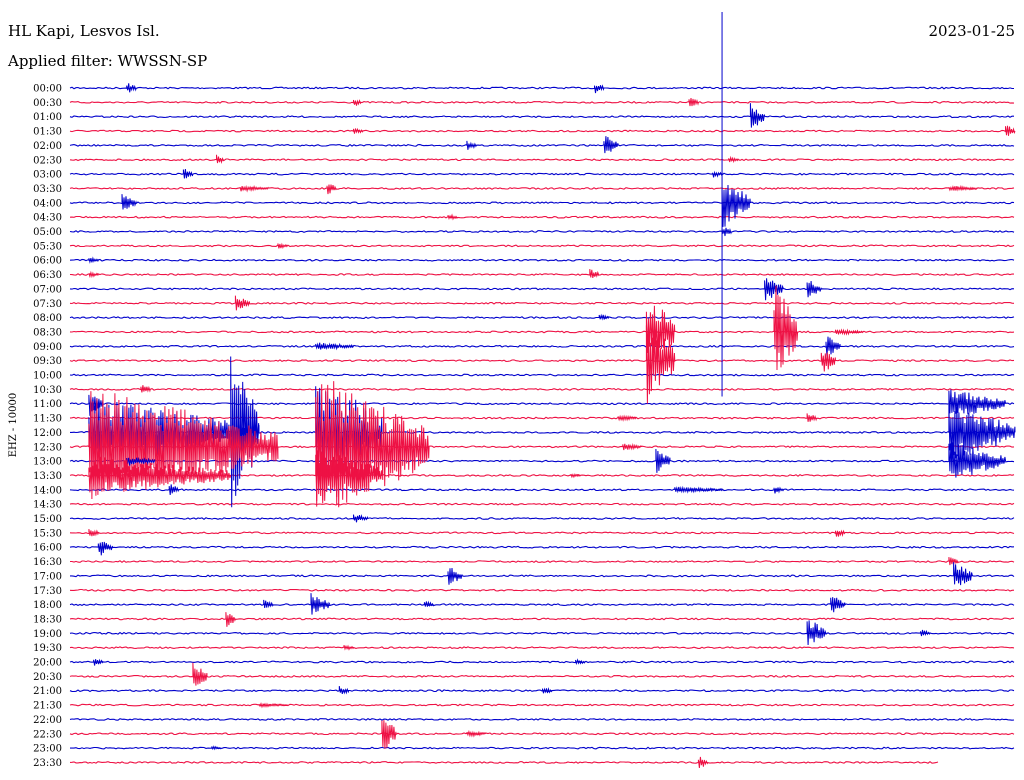 This screenshot has width=1024, height=780. Describe the element at coordinates (47, 576) in the screenshot. I see `time-label: 17:00` at that location.